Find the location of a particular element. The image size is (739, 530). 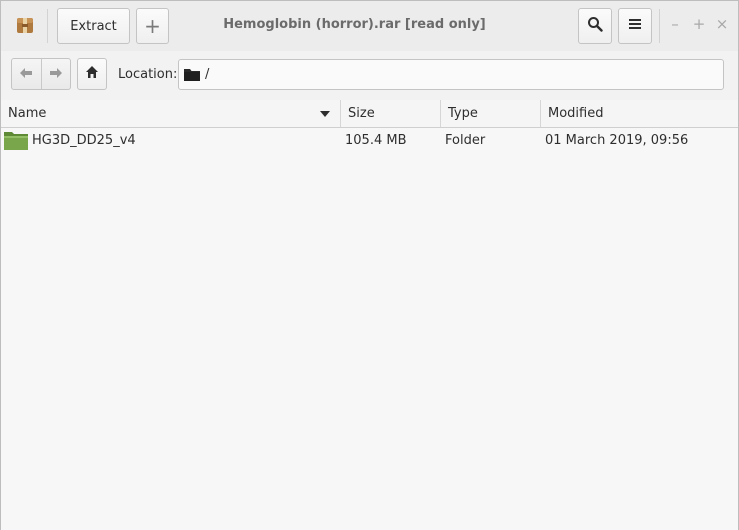

navigation-buttons is located at coordinates (41, 74).